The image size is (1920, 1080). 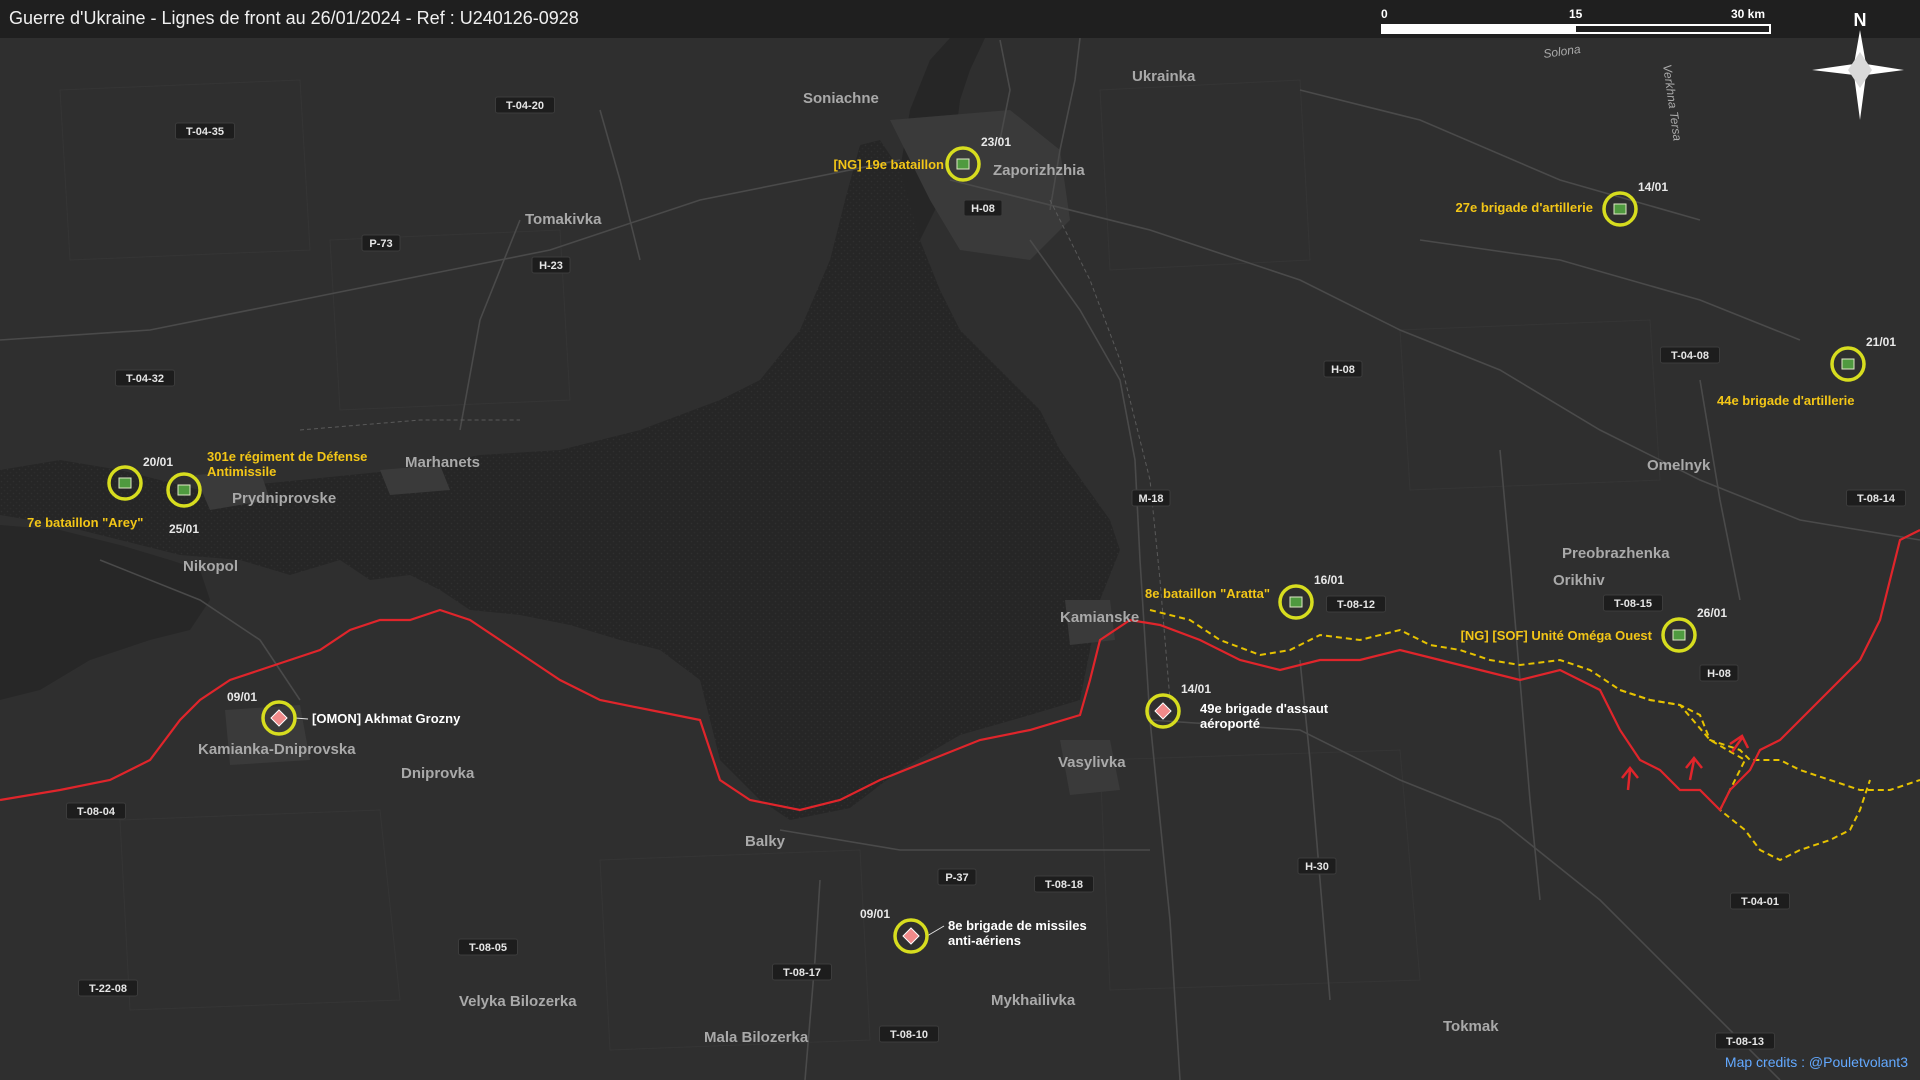 What do you see at coordinates (1690, 356) in the screenshot?
I see `road-label: T-04-08` at bounding box center [1690, 356].